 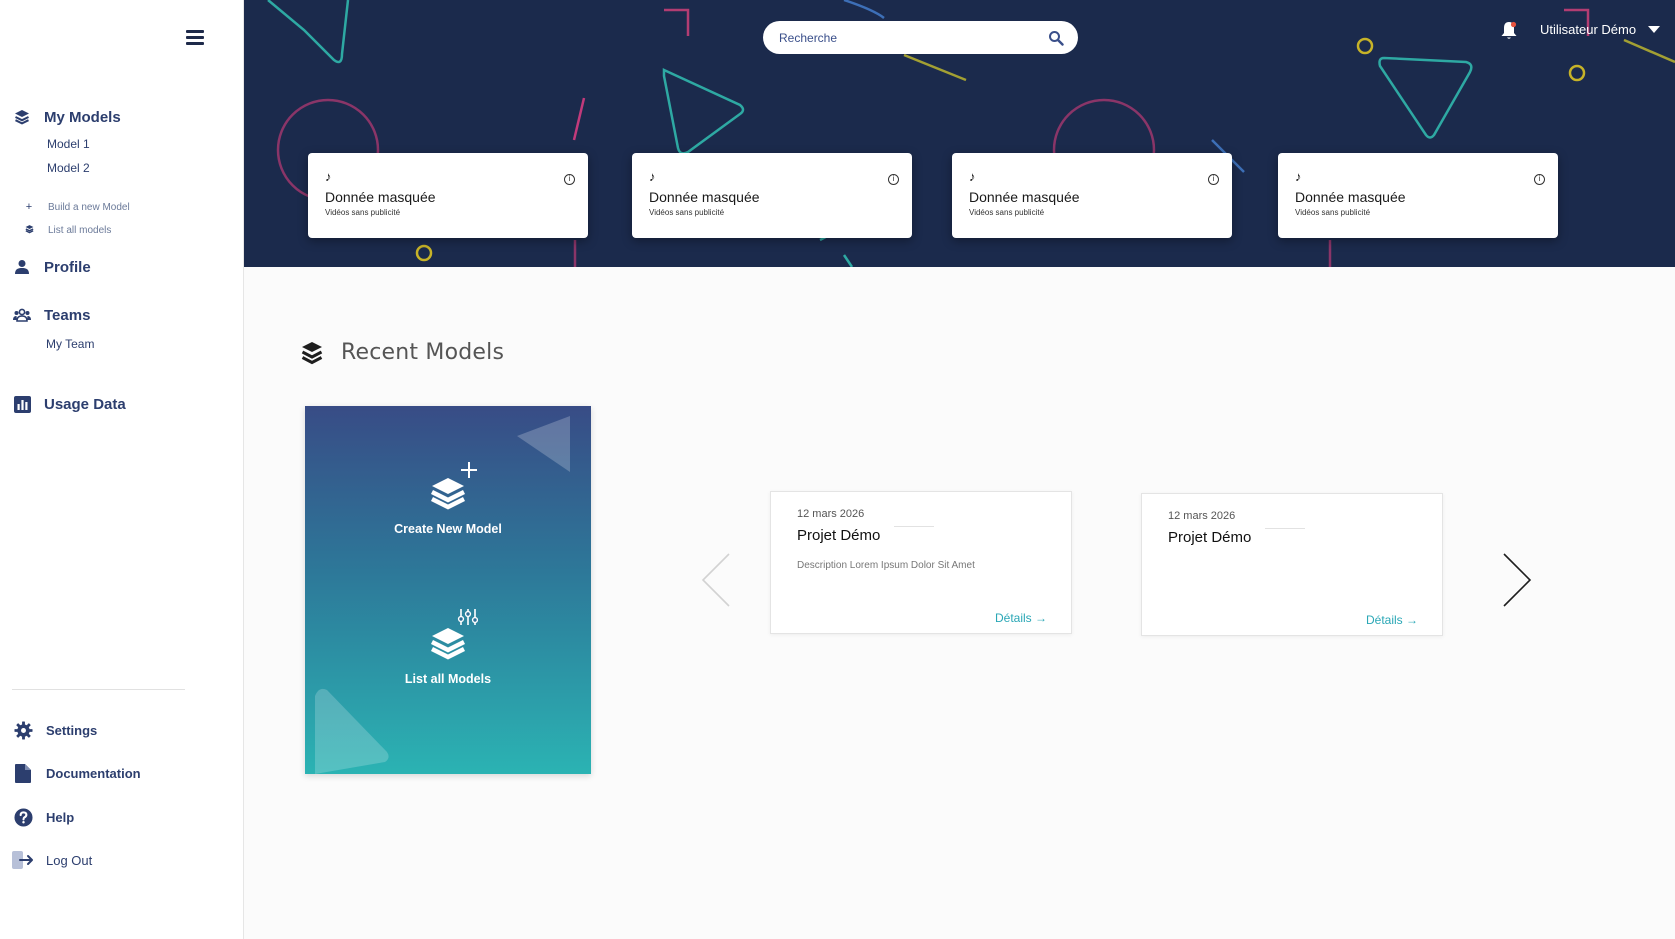 What do you see at coordinates (448, 529) in the screenshot?
I see `create-new-model-label: Create New Model` at bounding box center [448, 529].